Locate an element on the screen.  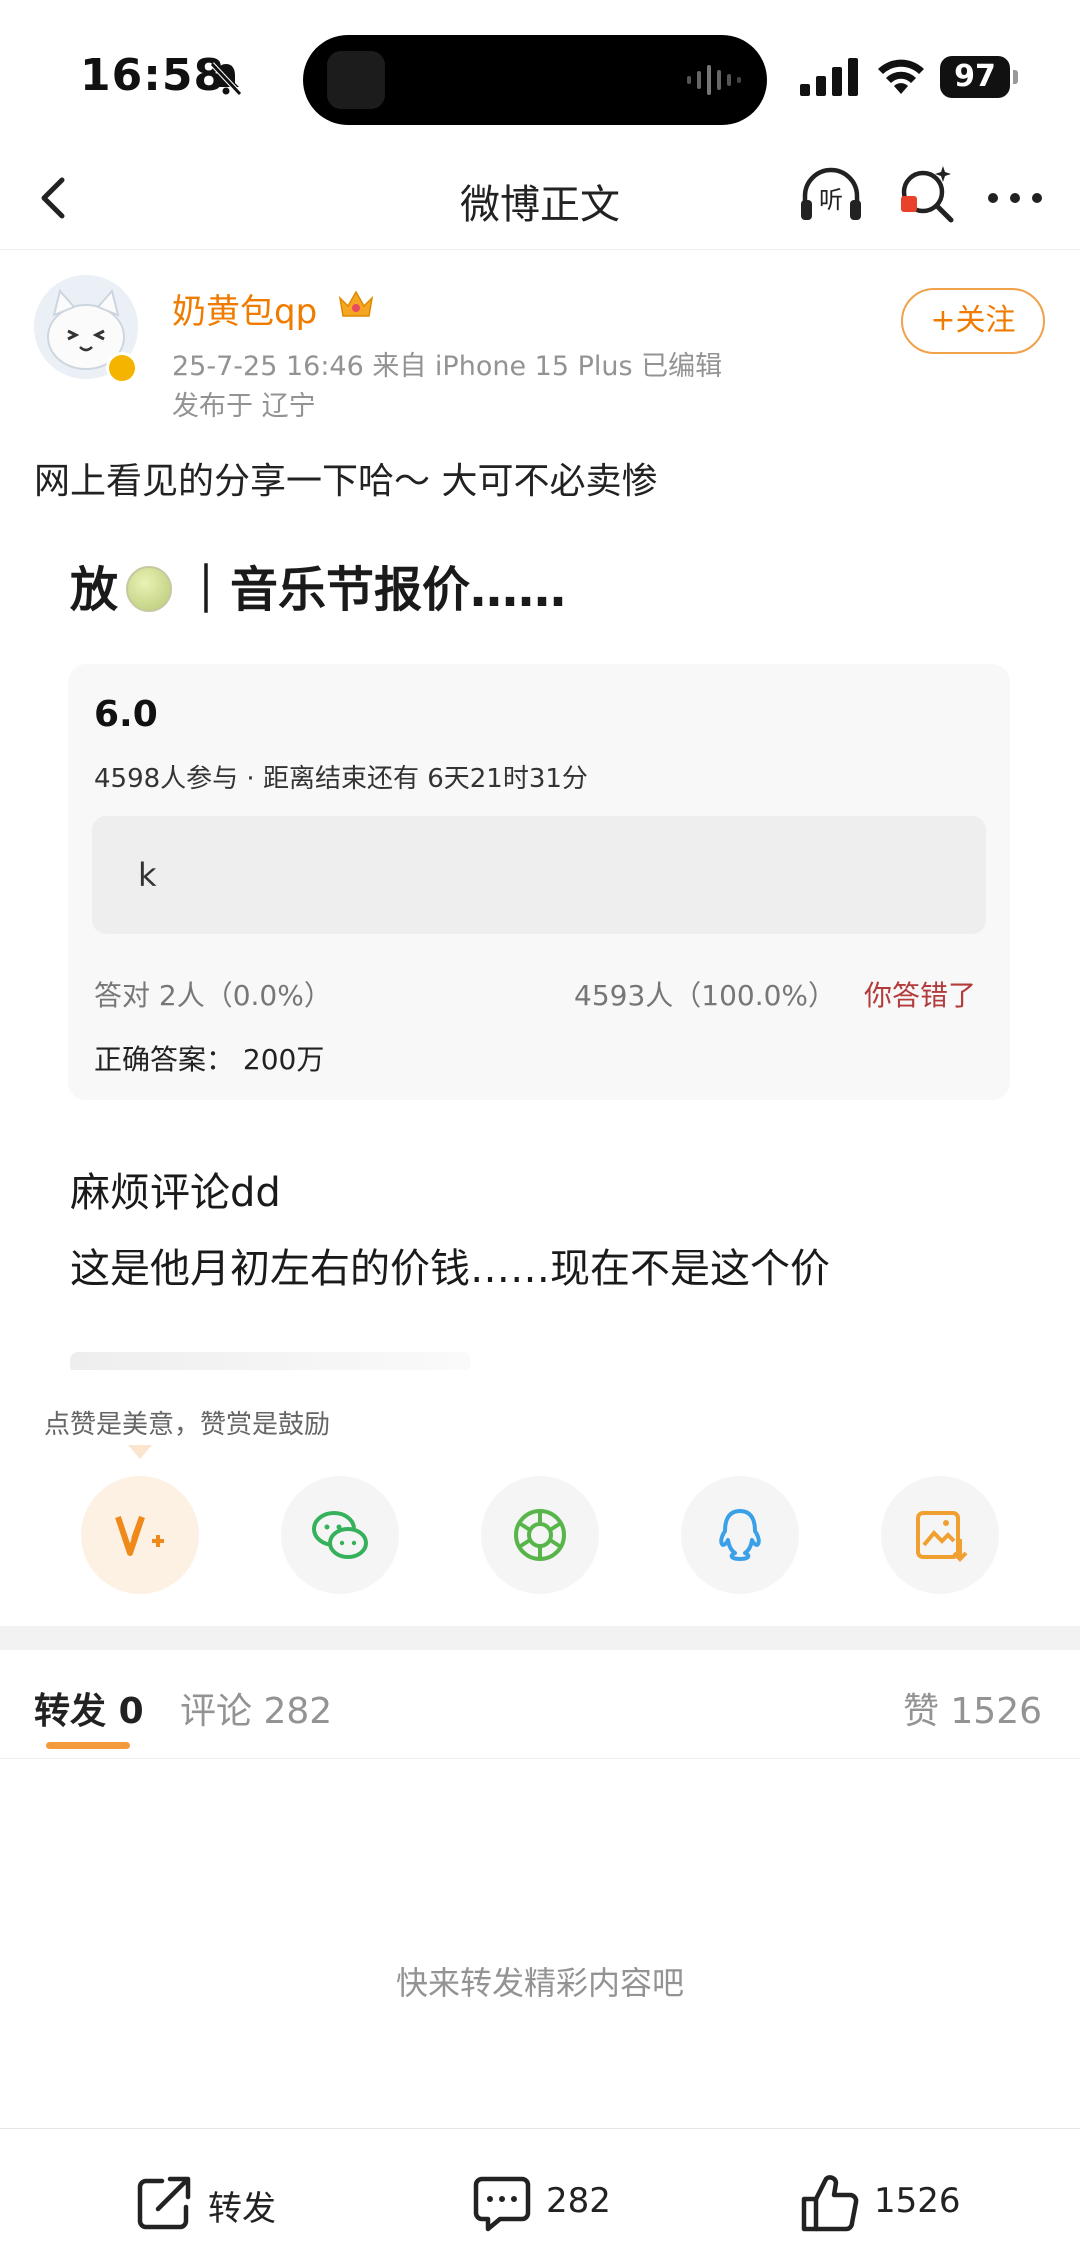
tip-pointer-icon is located at coordinates (140, 1452).